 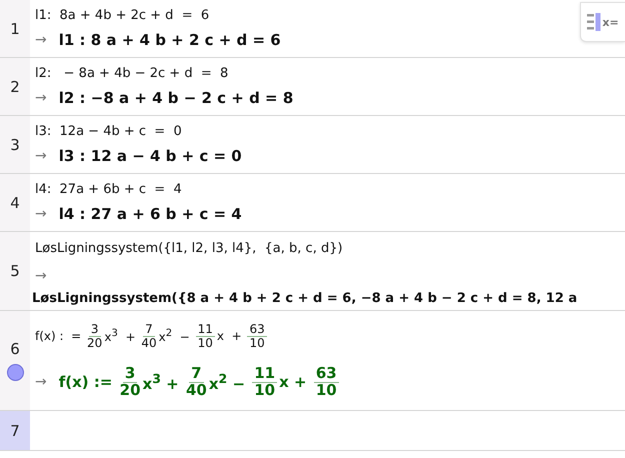 I want to click on input-expression: f(x) : =, so click(x=58, y=336).